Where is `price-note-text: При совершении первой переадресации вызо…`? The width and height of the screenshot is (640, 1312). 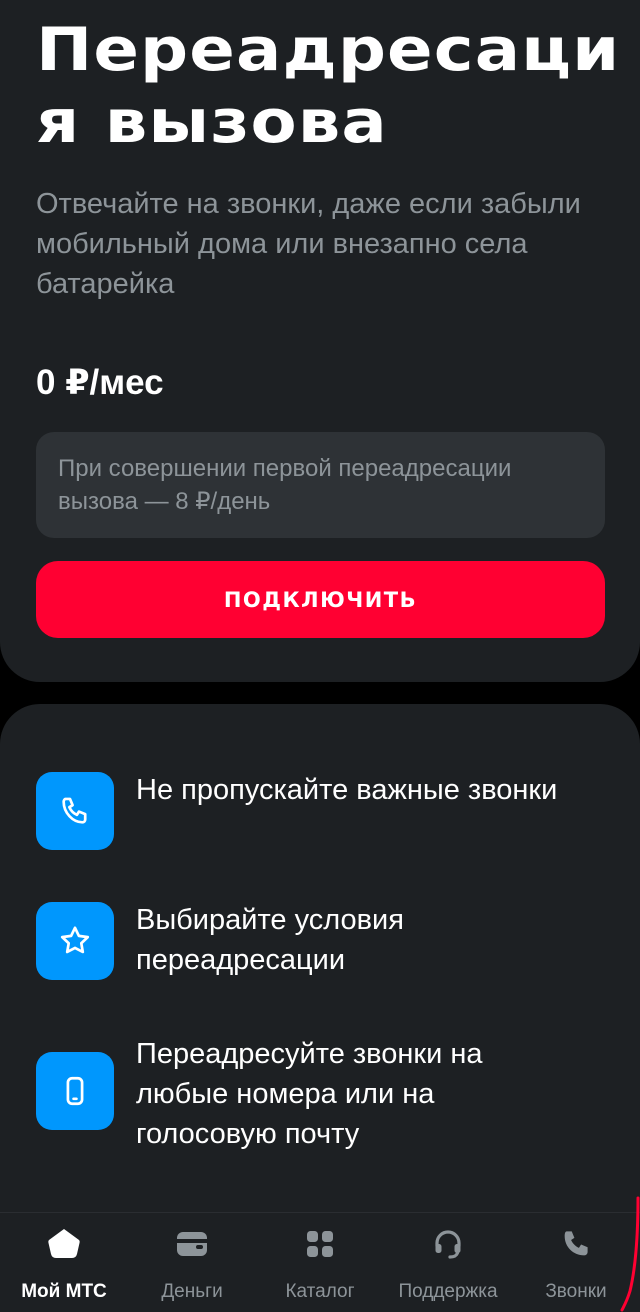
price-note-text: При совершении первой переадресации вызо… is located at coordinates (285, 485).